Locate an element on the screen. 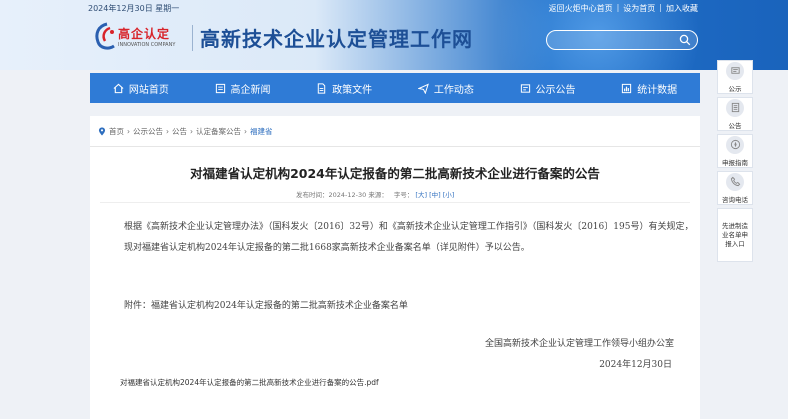 The width and height of the screenshot is (788, 419). sidebar-item-phone: 咨询电话 is located at coordinates (735, 188).